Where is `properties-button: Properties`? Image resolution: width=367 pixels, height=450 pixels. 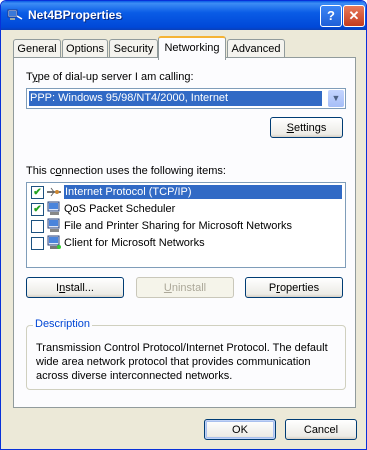
properties-button: Properties is located at coordinates (294, 287).